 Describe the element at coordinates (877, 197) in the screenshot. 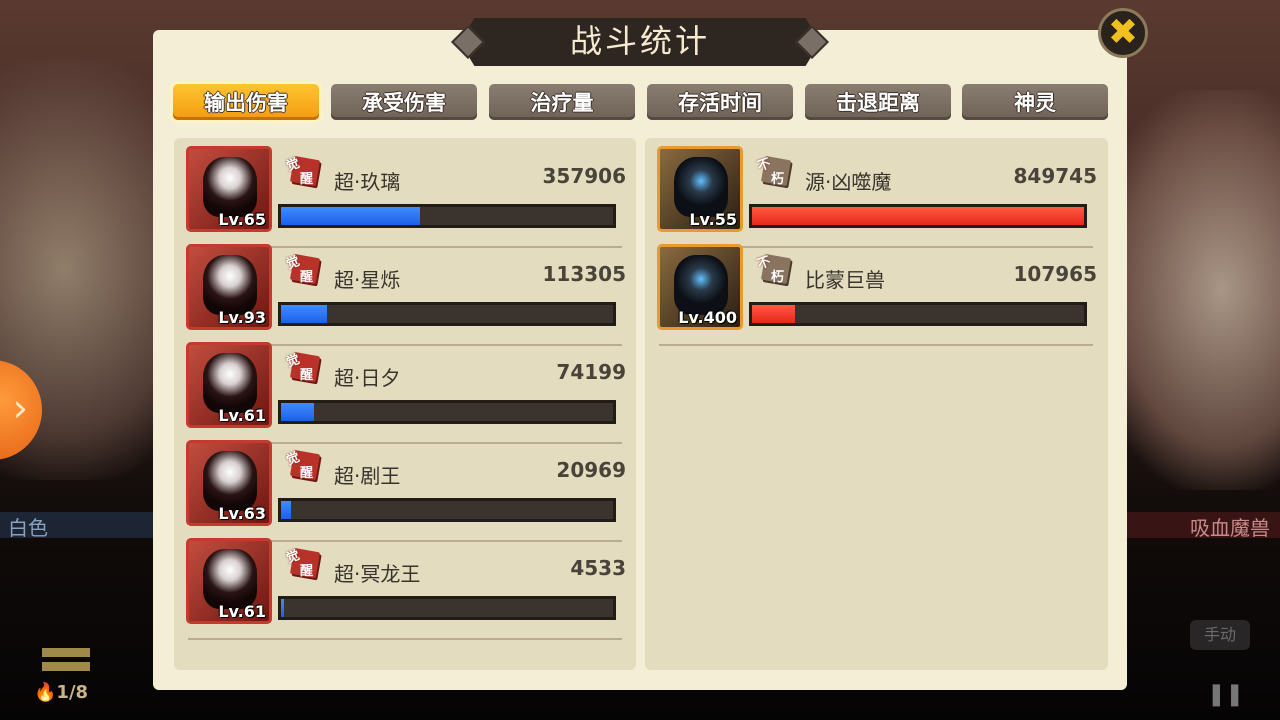

I see `unit-row: Lv.55 不朽源·凶噬魔 849745` at that location.